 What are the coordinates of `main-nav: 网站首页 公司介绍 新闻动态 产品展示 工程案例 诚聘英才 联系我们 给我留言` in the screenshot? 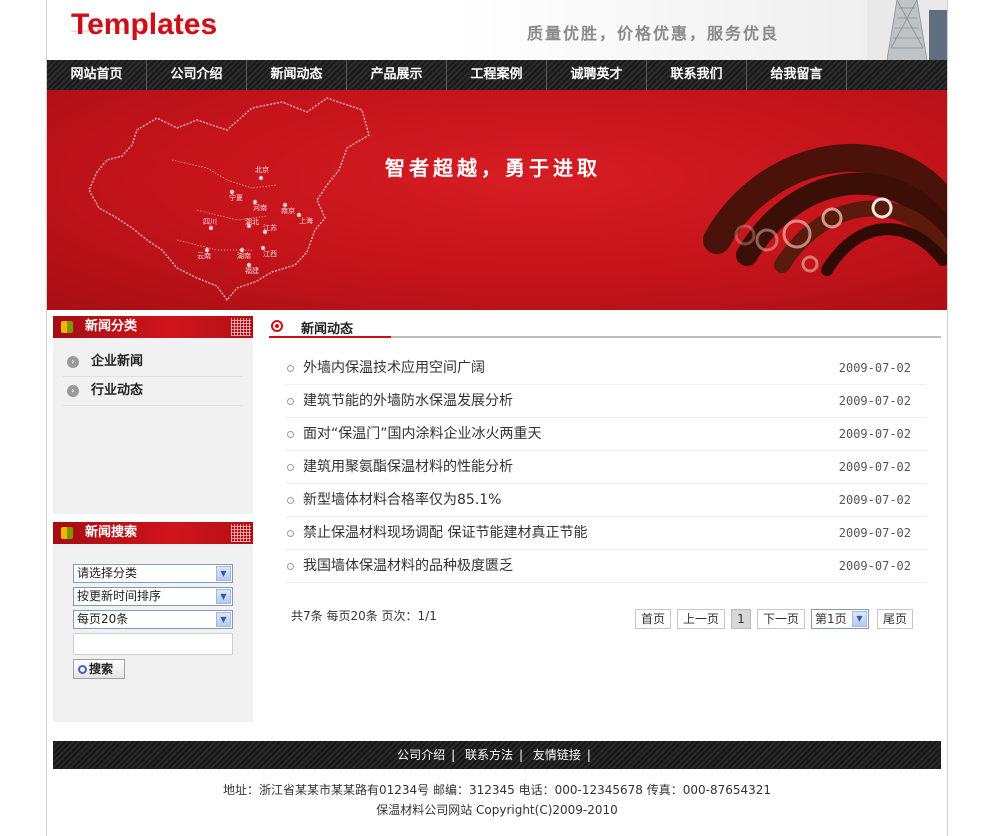 It's located at (497, 75).